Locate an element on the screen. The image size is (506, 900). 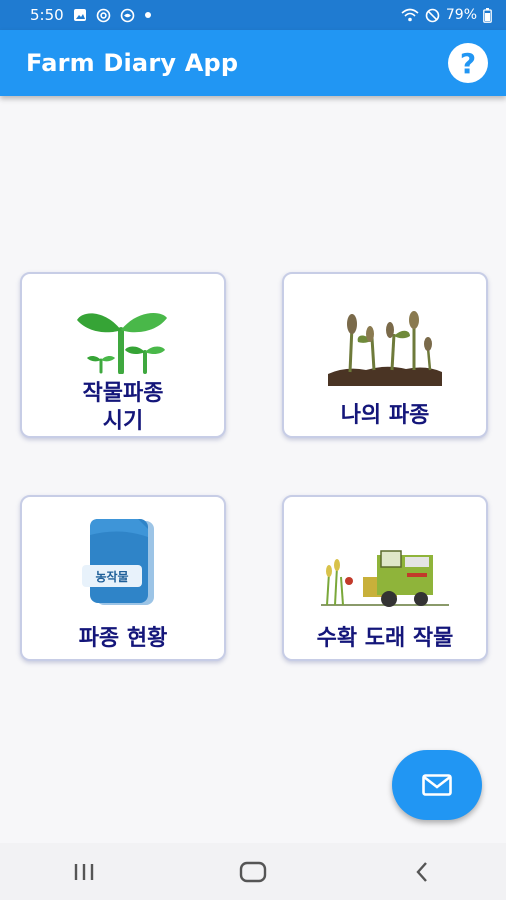
app-title: Farm Diary App is located at coordinates (132, 63).